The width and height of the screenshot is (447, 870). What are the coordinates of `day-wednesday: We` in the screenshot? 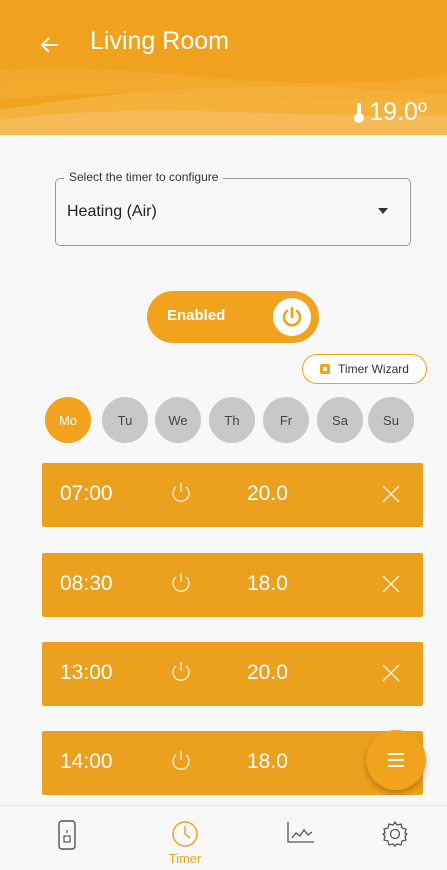 It's located at (178, 420).